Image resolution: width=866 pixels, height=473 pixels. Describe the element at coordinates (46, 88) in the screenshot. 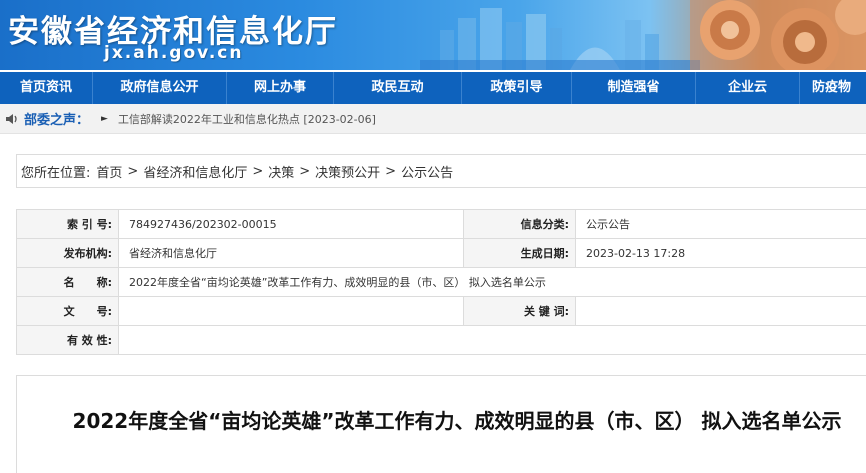

I see `nav-item-home-news: 首页资讯` at that location.